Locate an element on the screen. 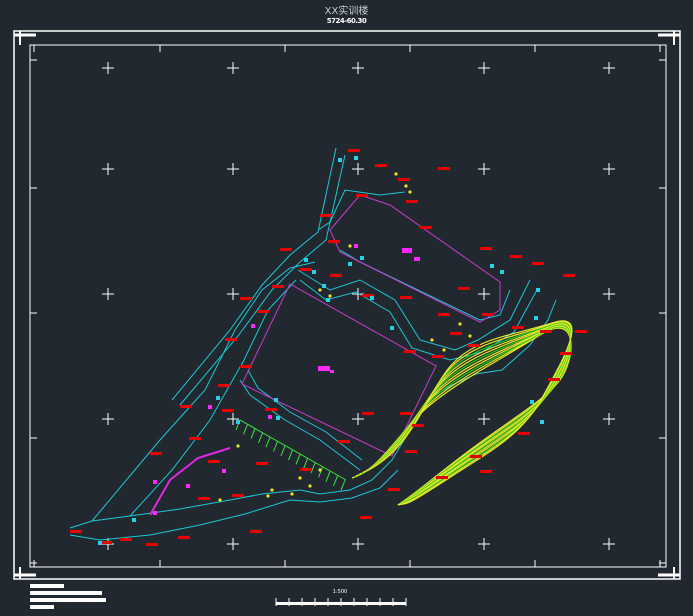 The height and width of the screenshot is (616, 693). contour-lines is located at coordinates (462, 413).